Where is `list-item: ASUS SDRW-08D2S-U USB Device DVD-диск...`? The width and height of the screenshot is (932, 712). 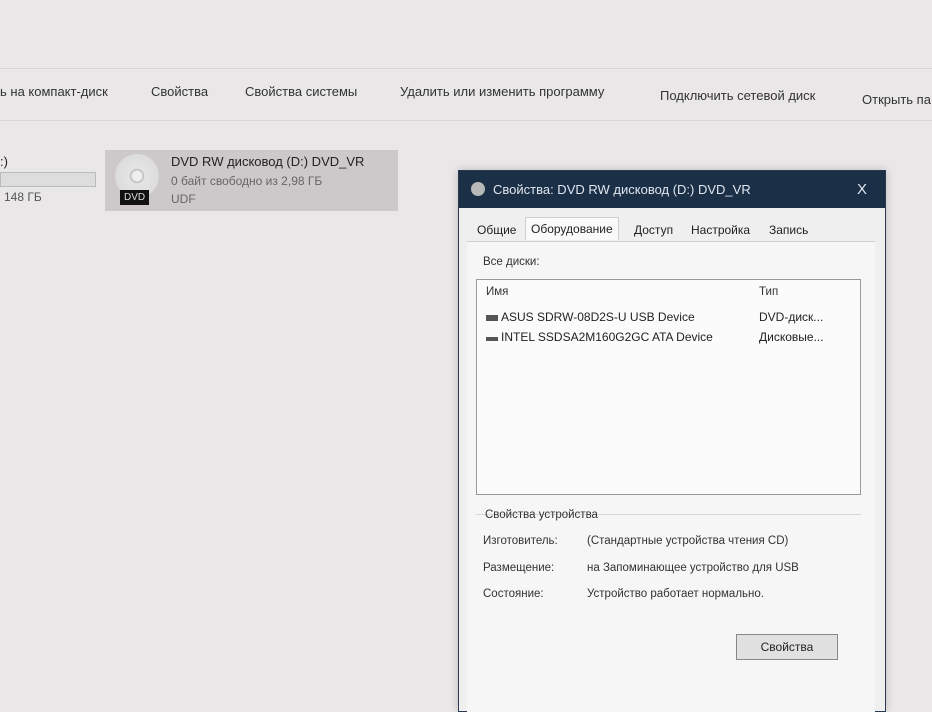
list-item: ASUS SDRW-08D2S-U USB Device DVD-диск... is located at coordinates (671, 317).